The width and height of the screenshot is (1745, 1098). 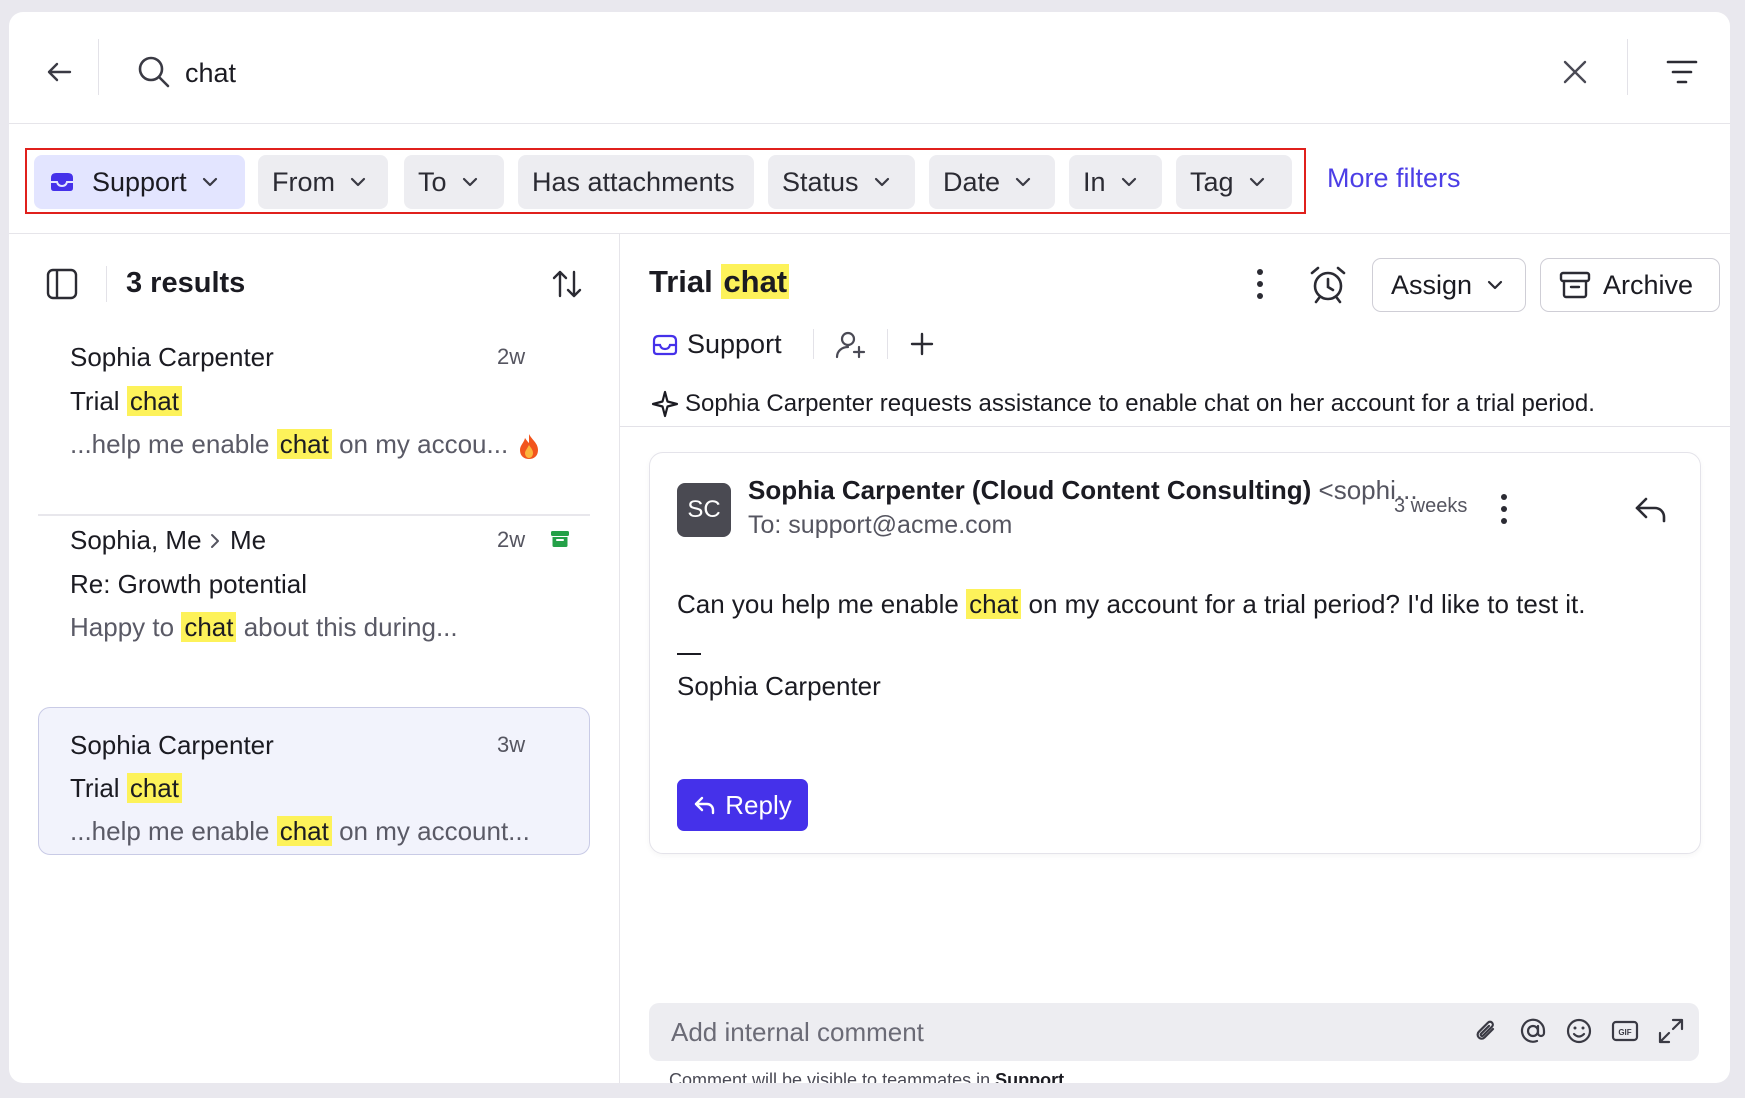 I want to click on plus-icon, so click(x=922, y=344).